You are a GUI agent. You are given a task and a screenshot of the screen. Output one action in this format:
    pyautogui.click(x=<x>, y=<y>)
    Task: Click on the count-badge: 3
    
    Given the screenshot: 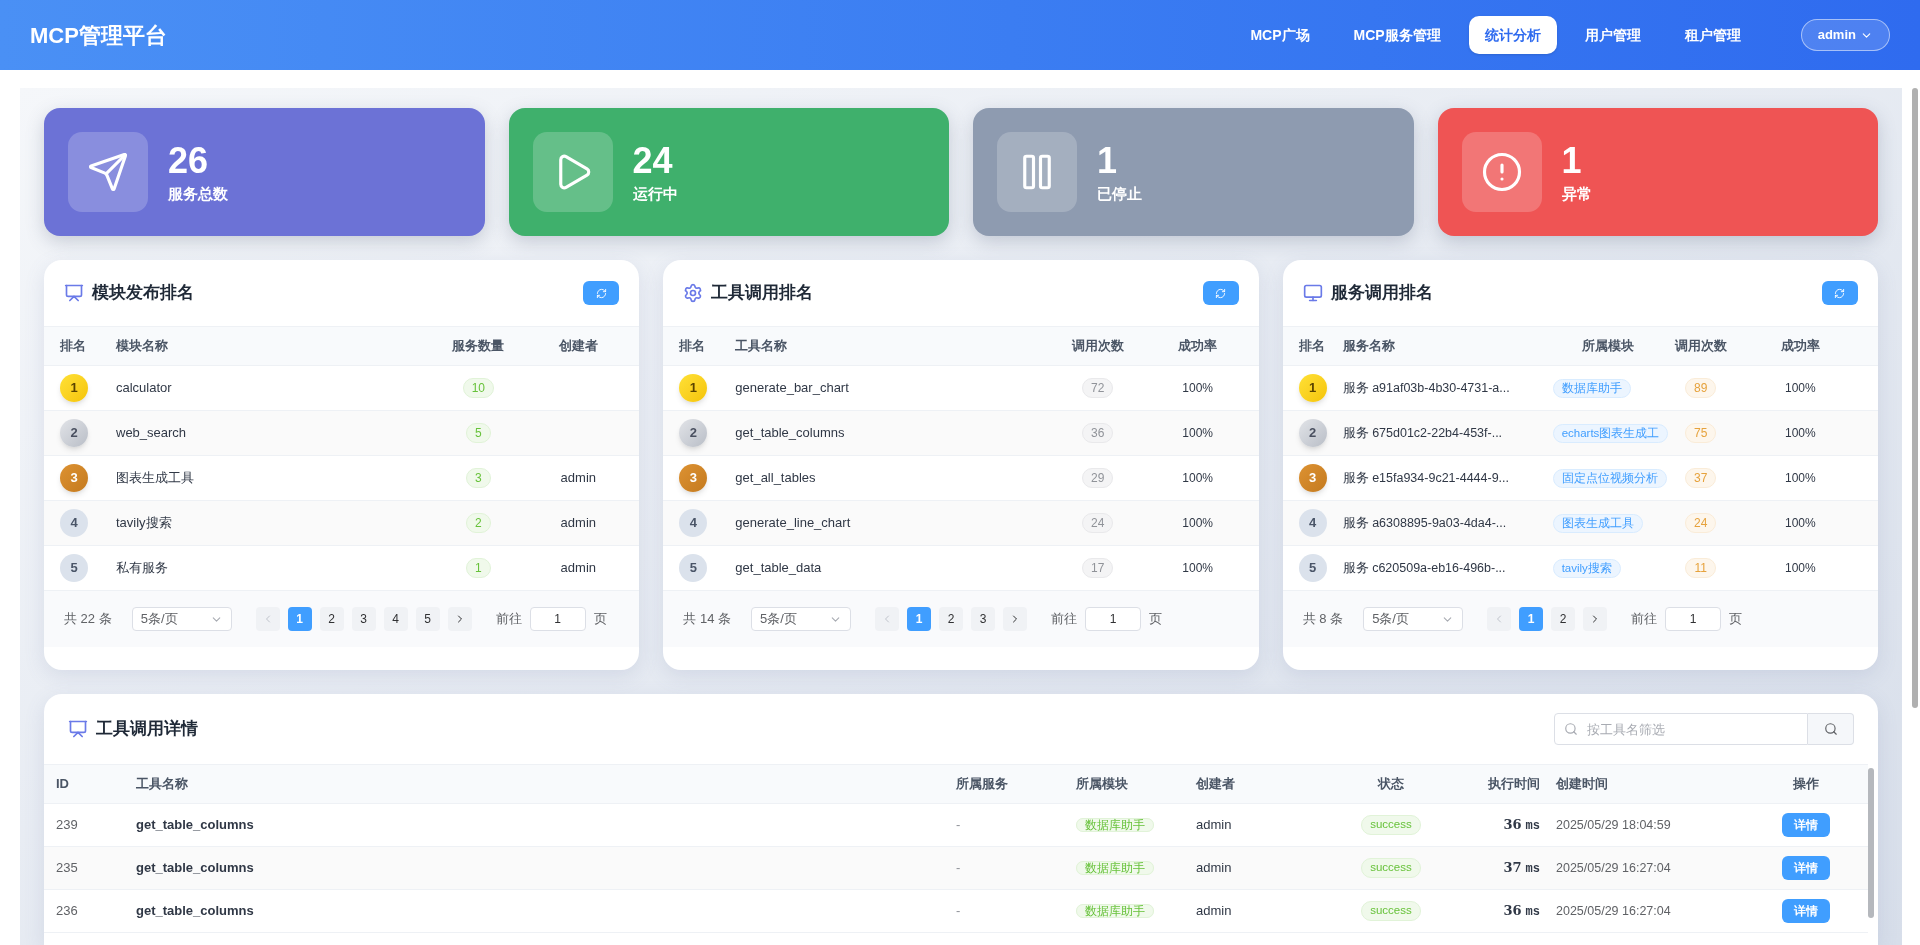 What is the action you would take?
    pyautogui.click(x=478, y=478)
    